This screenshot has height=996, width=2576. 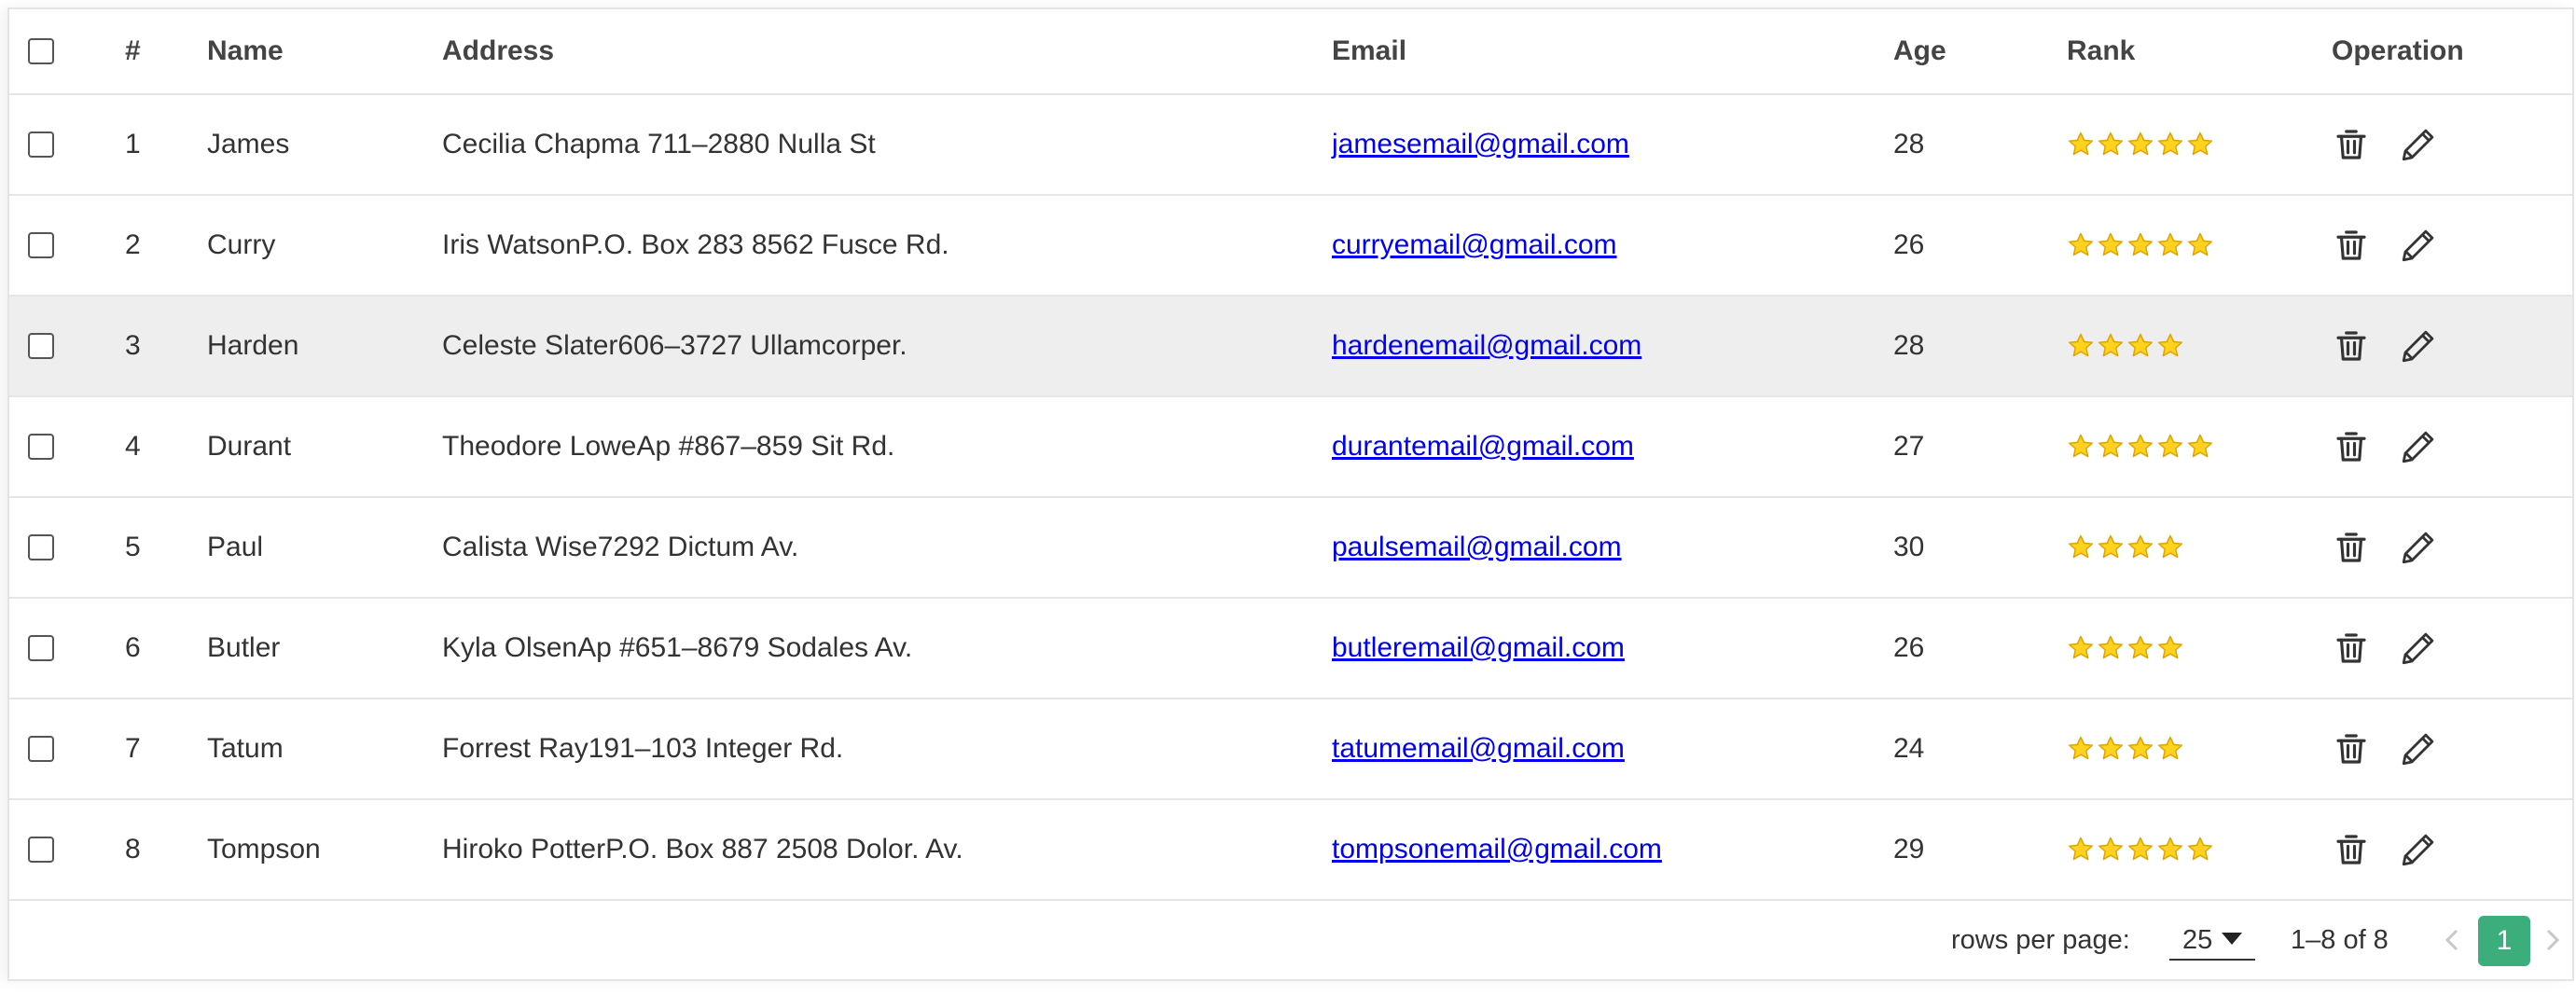 I want to click on email-link: butleremail@gmail.com, so click(x=1478, y=648).